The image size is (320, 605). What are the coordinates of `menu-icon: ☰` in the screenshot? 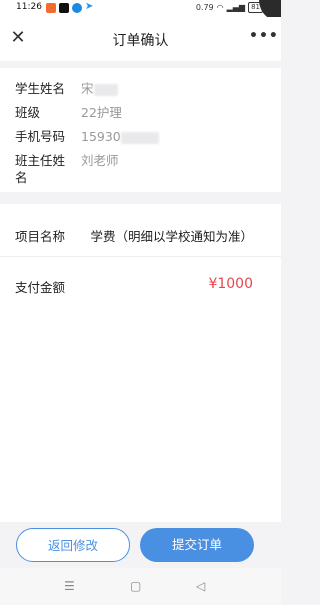 It's located at (69, 586).